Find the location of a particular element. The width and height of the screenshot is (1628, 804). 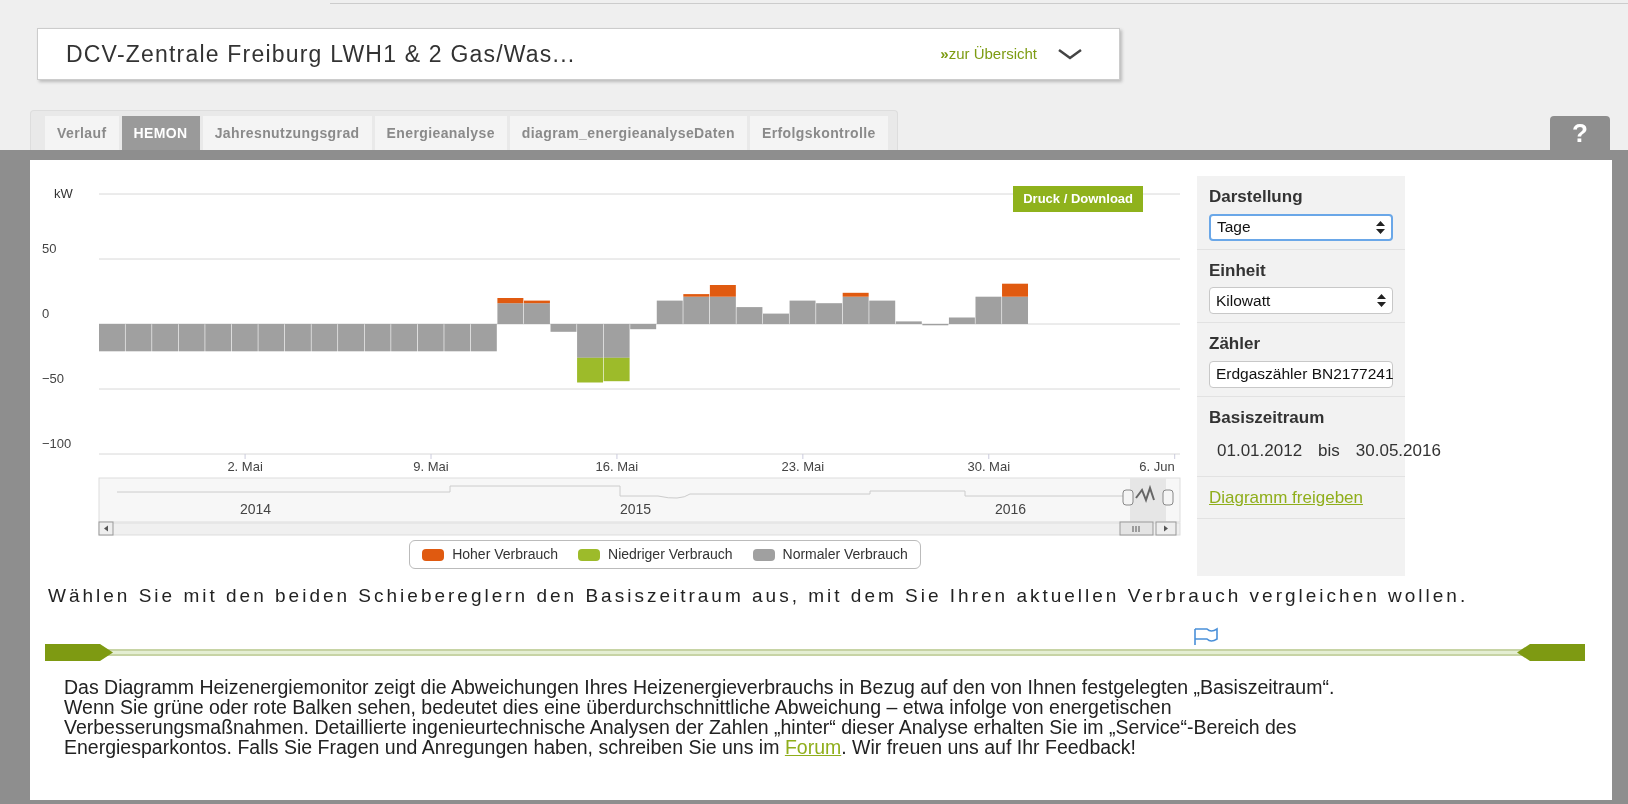

field-label: Basiszeitraum is located at coordinates (1267, 417).